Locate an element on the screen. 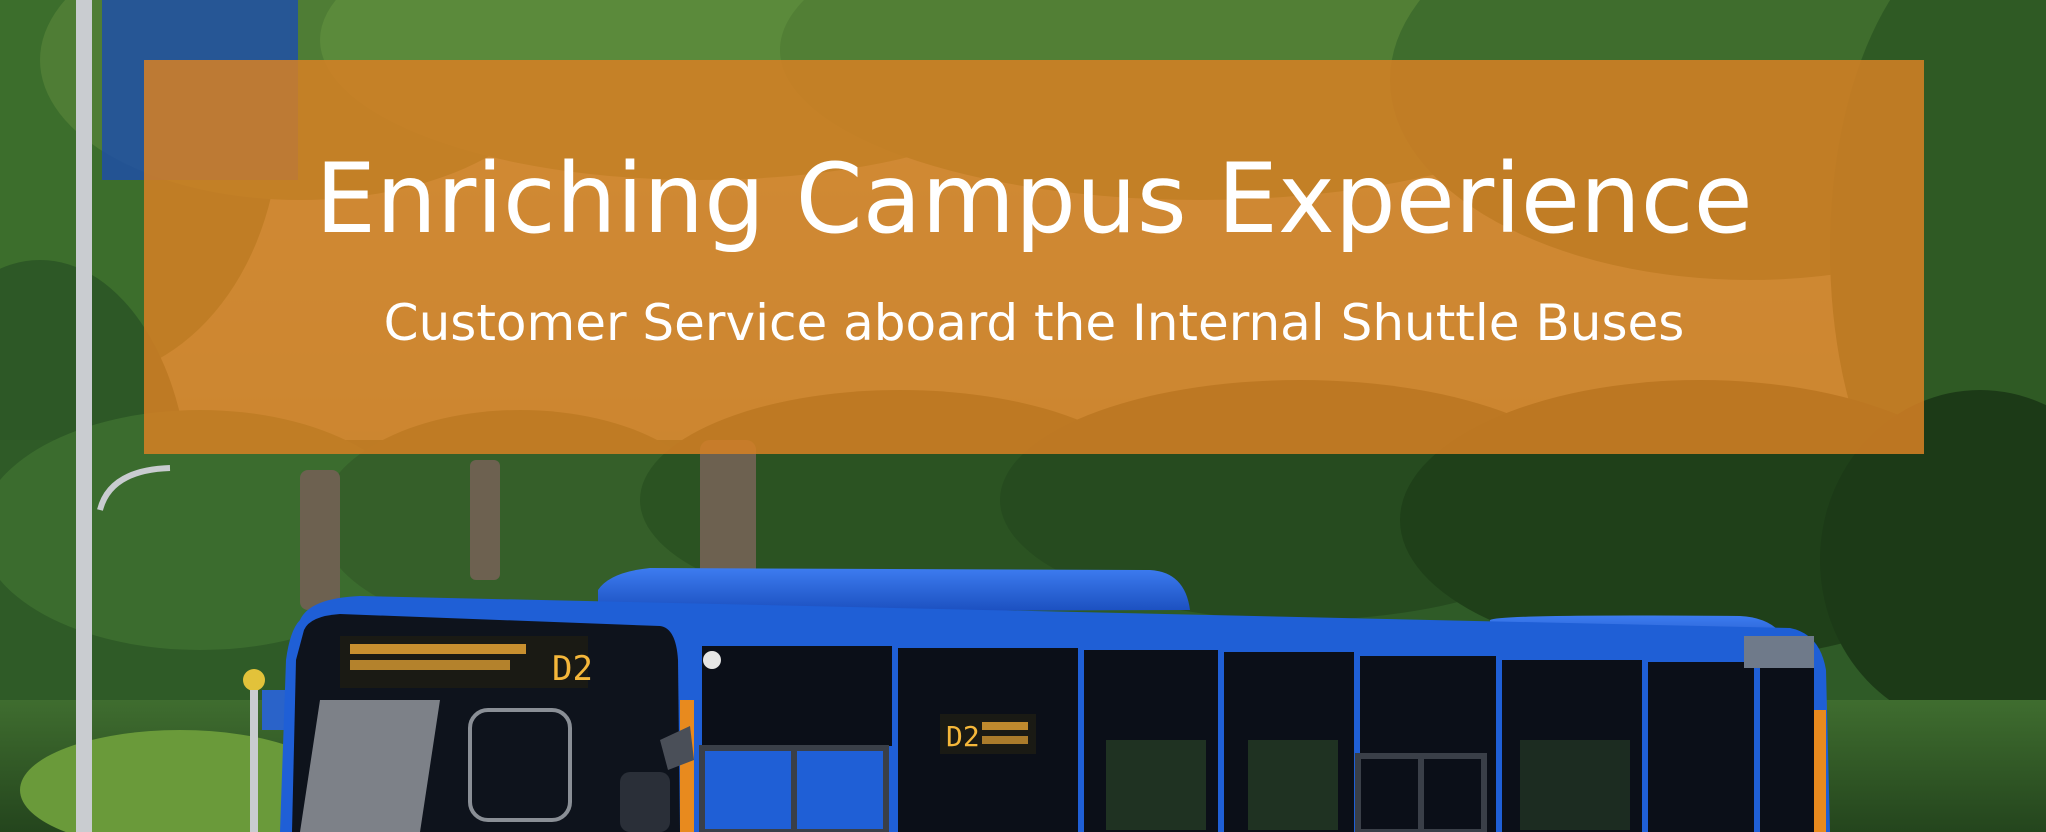  orange-stripe is located at coordinates (687, 766).